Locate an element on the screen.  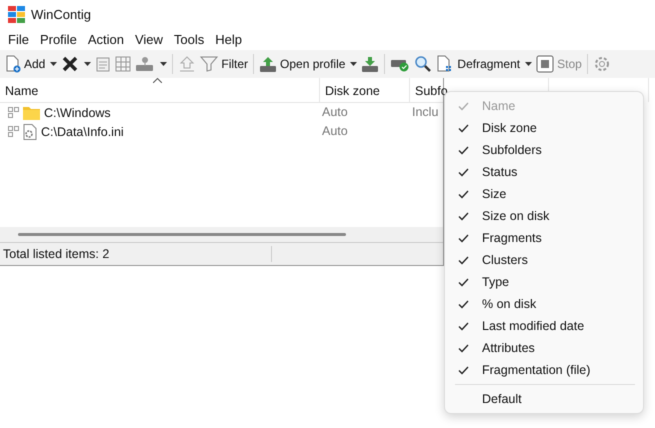
menu-item: View is located at coordinates (149, 39).